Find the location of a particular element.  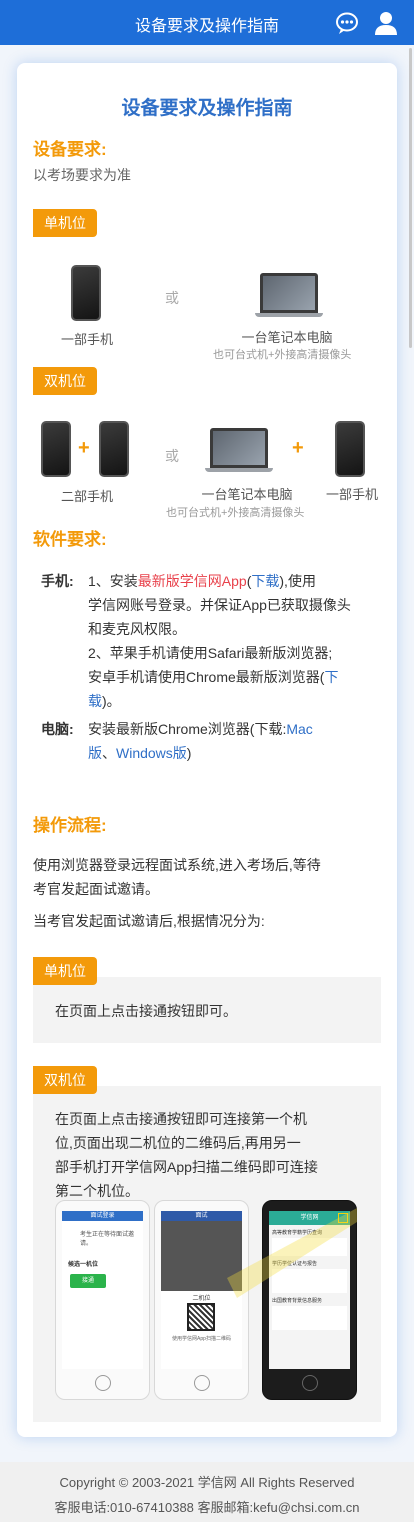

user-icon is located at coordinates (386, 23).